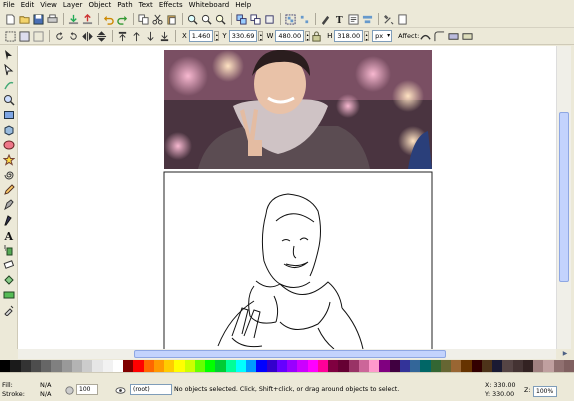 This screenshot has width=574, height=401. What do you see at coordinates (220, 19) in the screenshot?
I see `zoom-page-icon` at bounding box center [220, 19].